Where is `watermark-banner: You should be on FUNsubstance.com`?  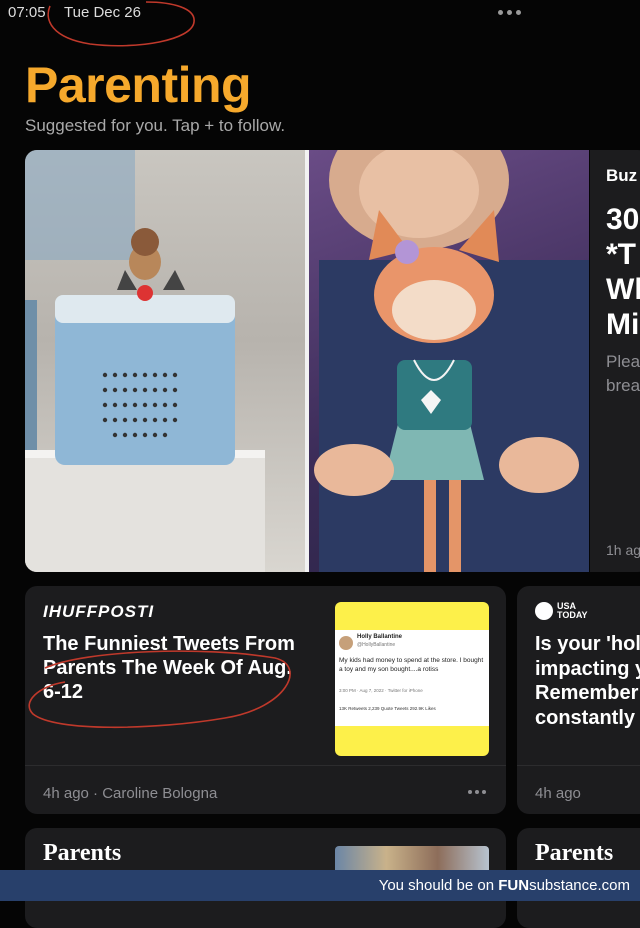
watermark-banner: You should be on FUNsubstance.com is located at coordinates (320, 885).